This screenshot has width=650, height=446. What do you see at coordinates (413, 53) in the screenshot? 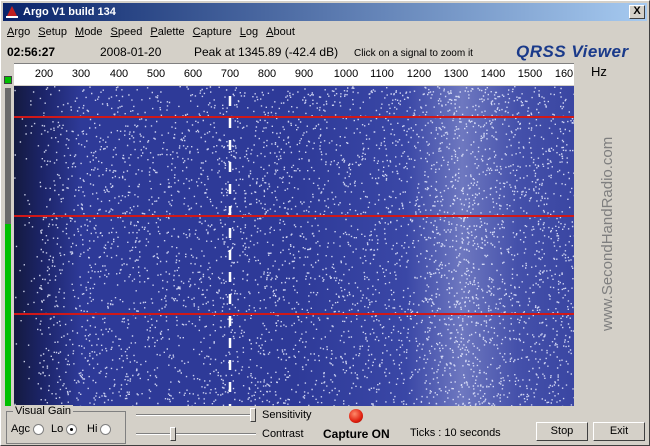
I see `zoom-hint: Click on a signal to zoom it` at bounding box center [413, 53].